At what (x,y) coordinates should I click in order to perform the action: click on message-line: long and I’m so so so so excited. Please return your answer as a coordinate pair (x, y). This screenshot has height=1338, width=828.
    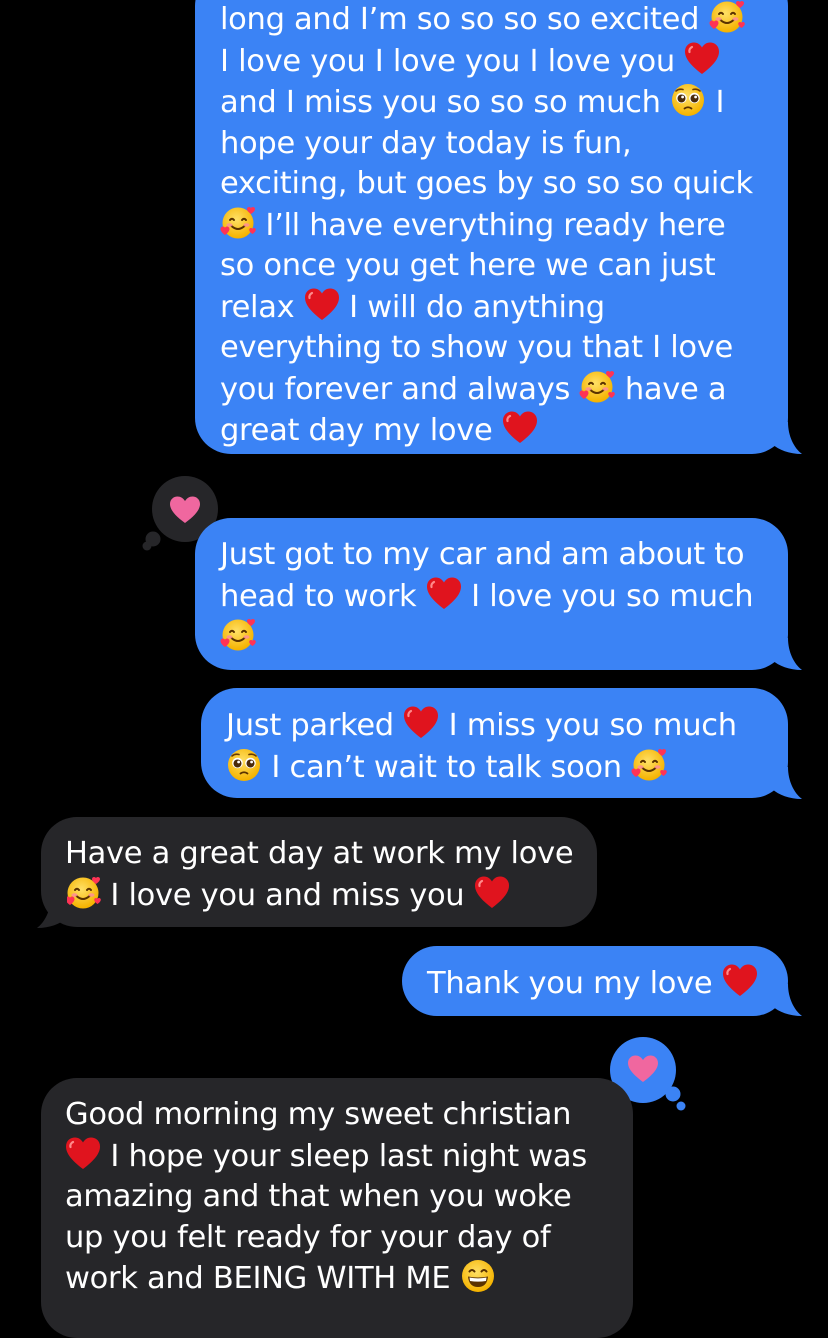
    Looking at the image, I should click on (504, 20).